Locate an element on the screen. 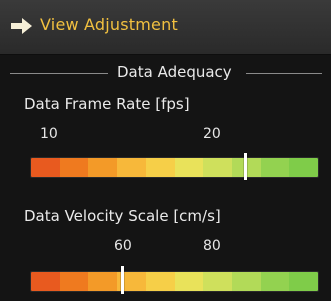 The width and height of the screenshot is (331, 301). velocity-scale-label: Data Velocity Scale [cm/s] is located at coordinates (122, 216).